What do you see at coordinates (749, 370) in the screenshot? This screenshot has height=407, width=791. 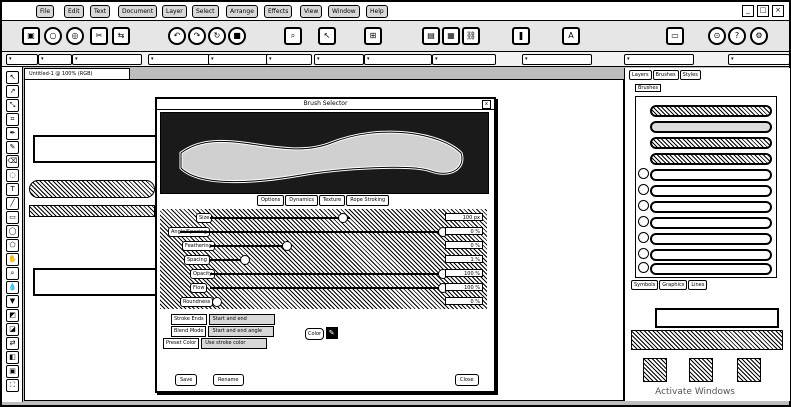 I see `gradient-swatch` at bounding box center [749, 370].